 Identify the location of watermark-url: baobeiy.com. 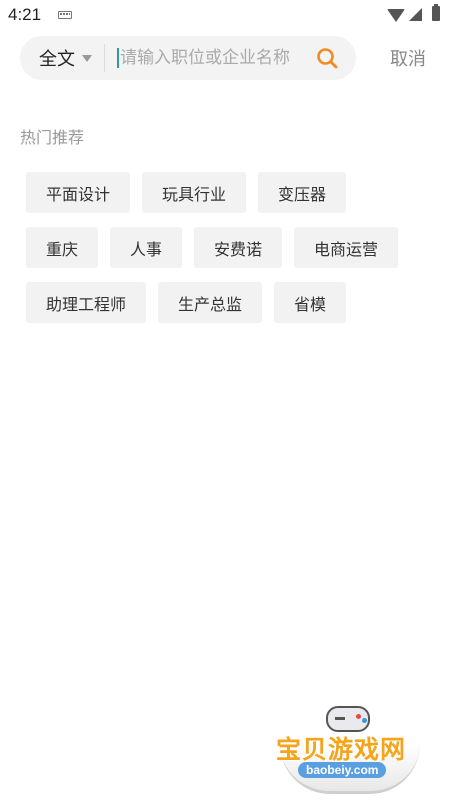
(342, 770).